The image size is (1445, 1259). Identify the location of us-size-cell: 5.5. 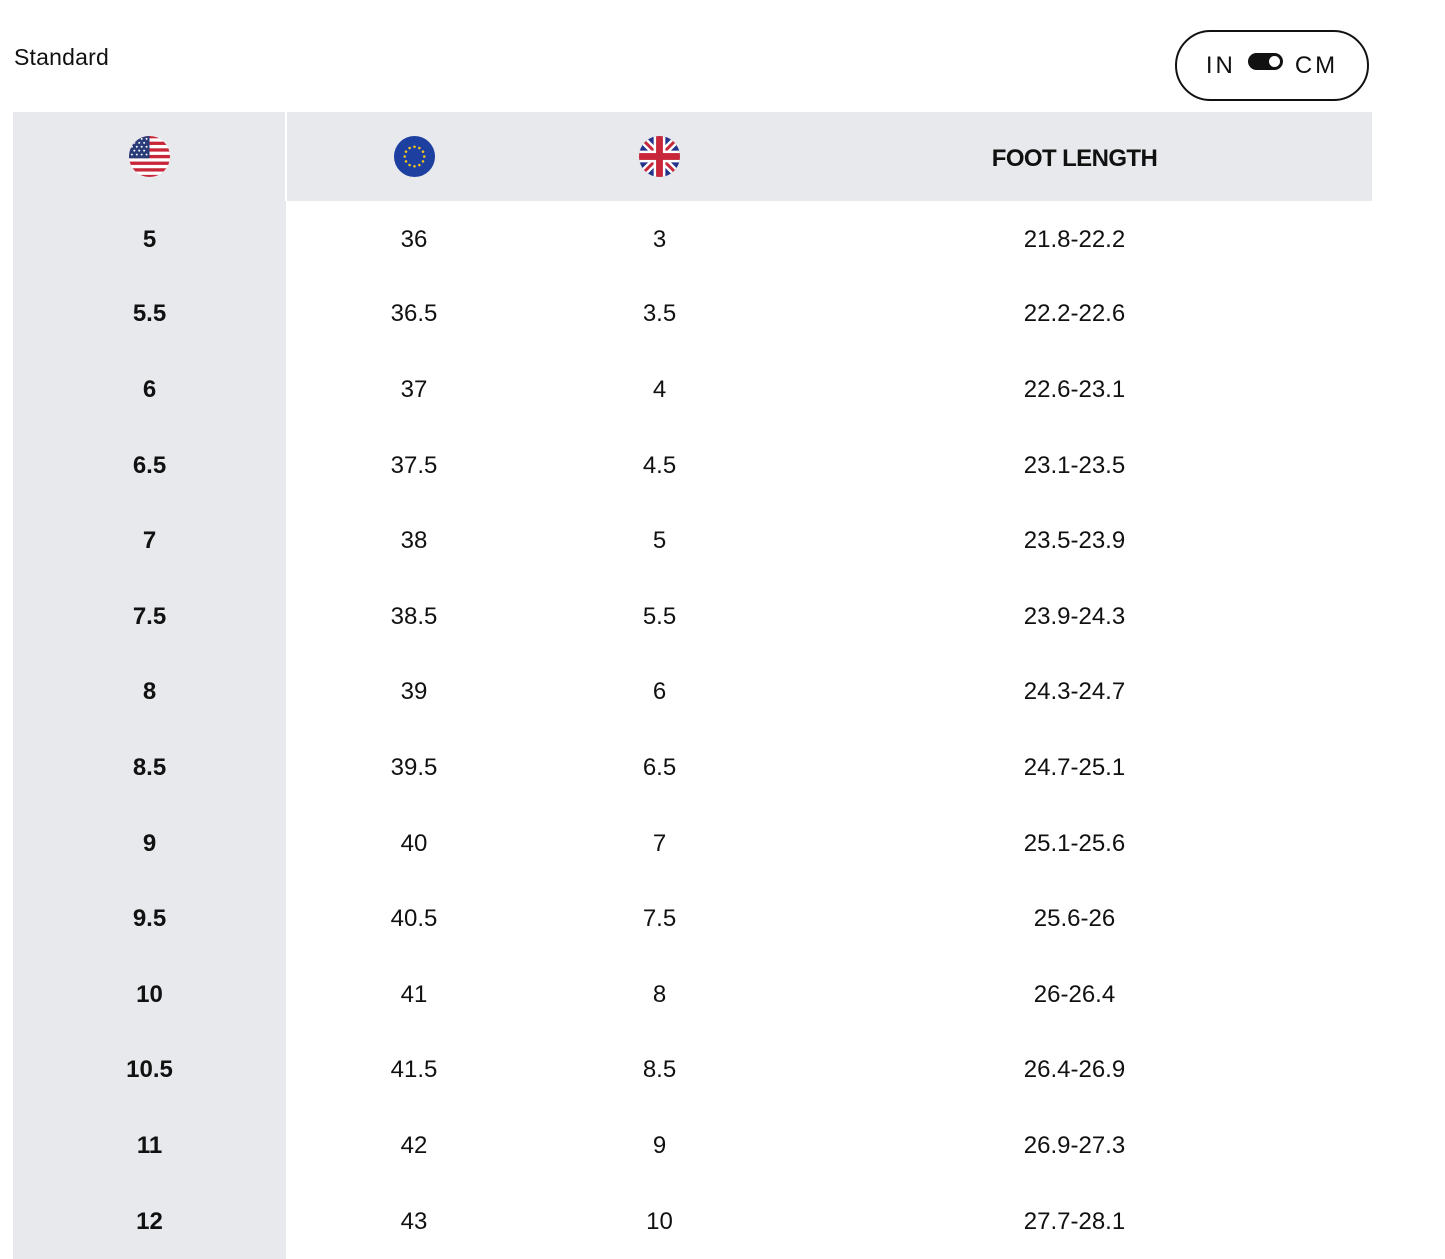
(149, 314).